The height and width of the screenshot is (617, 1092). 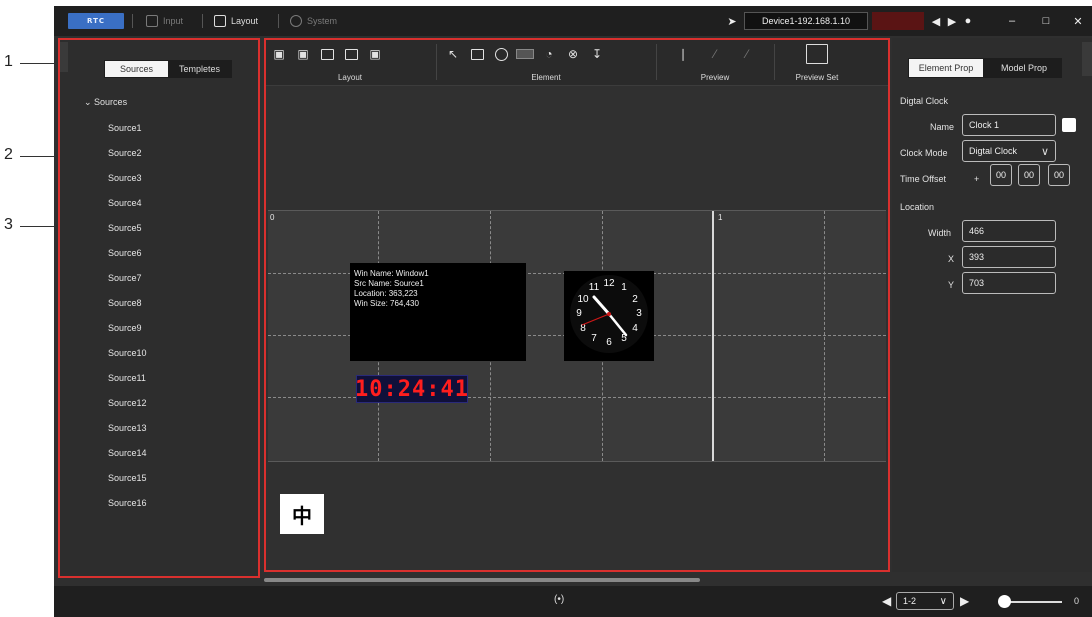 I want to click on screen-divider, so click(x=713, y=336).